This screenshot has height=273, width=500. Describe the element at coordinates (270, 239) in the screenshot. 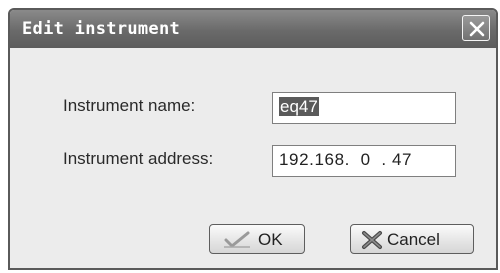

I see `ok-button-label: OK` at that location.